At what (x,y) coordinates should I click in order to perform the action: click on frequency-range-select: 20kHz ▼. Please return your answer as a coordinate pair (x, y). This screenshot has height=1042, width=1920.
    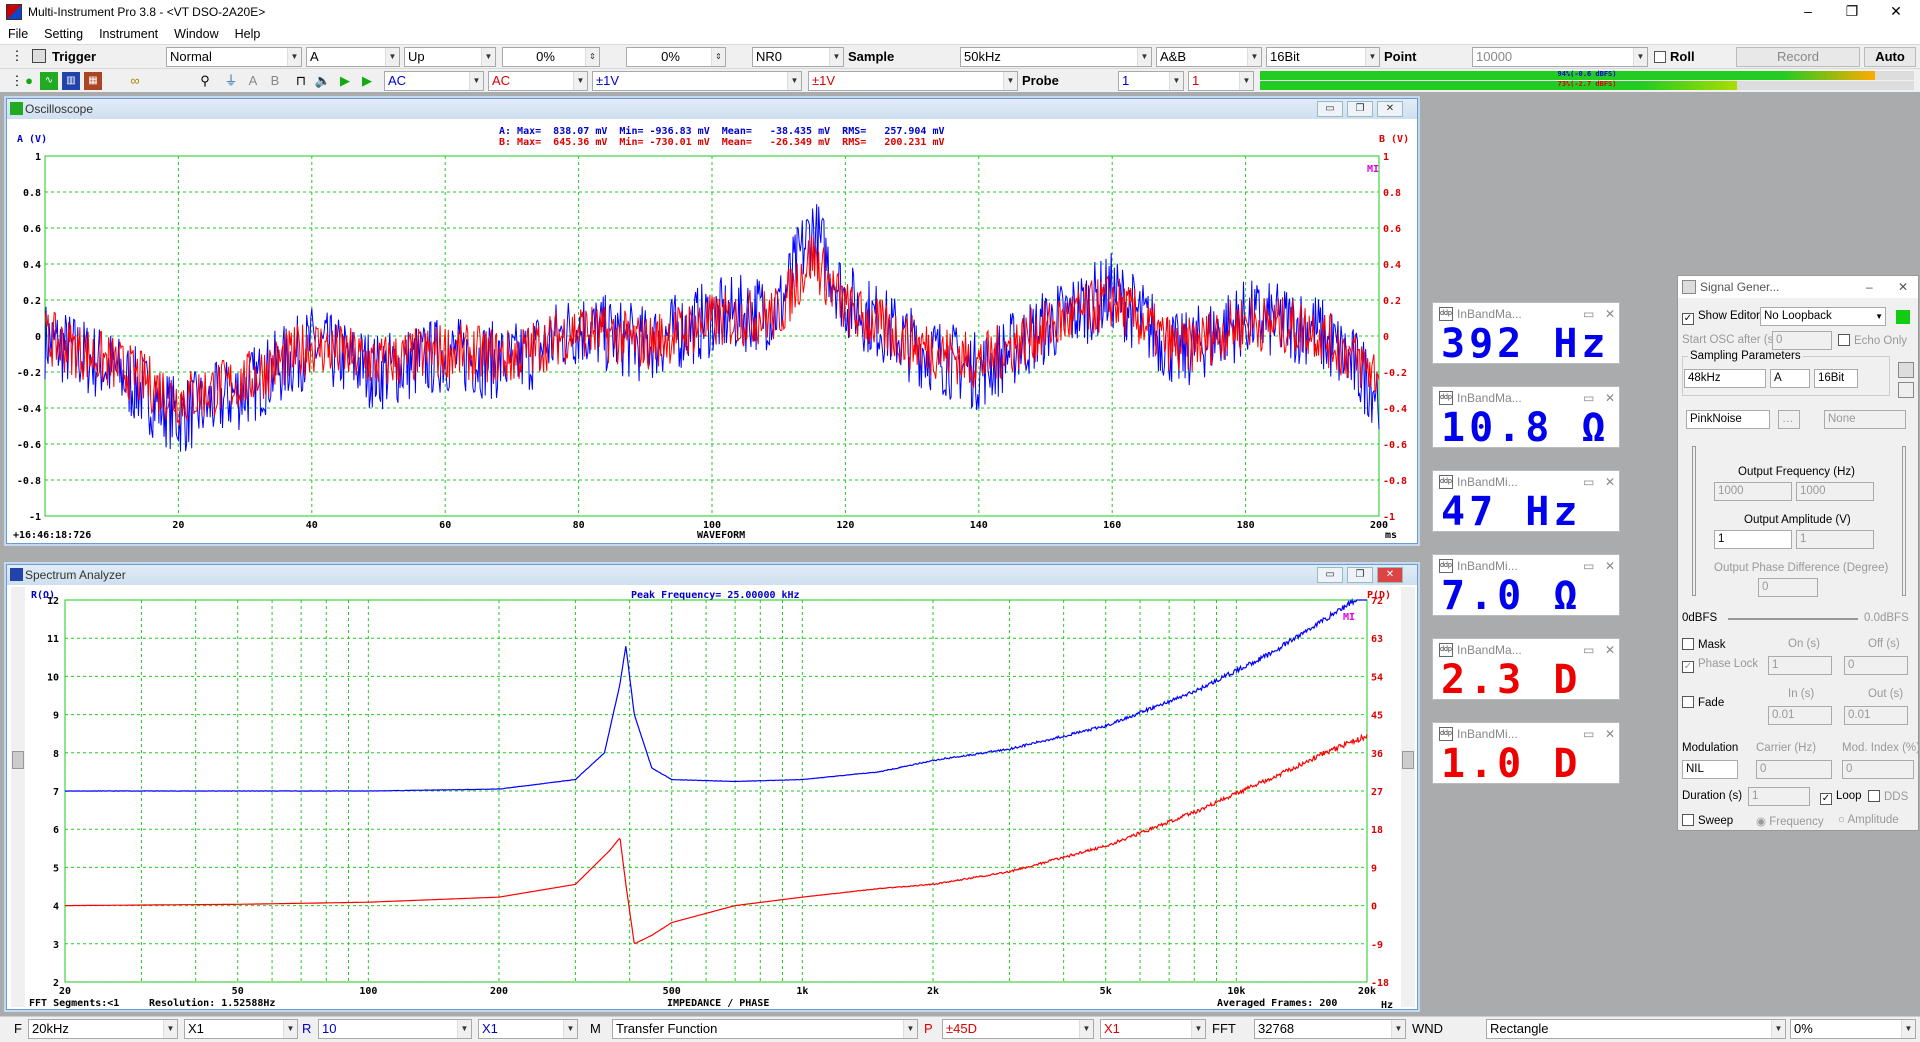
    Looking at the image, I should click on (103, 1029).